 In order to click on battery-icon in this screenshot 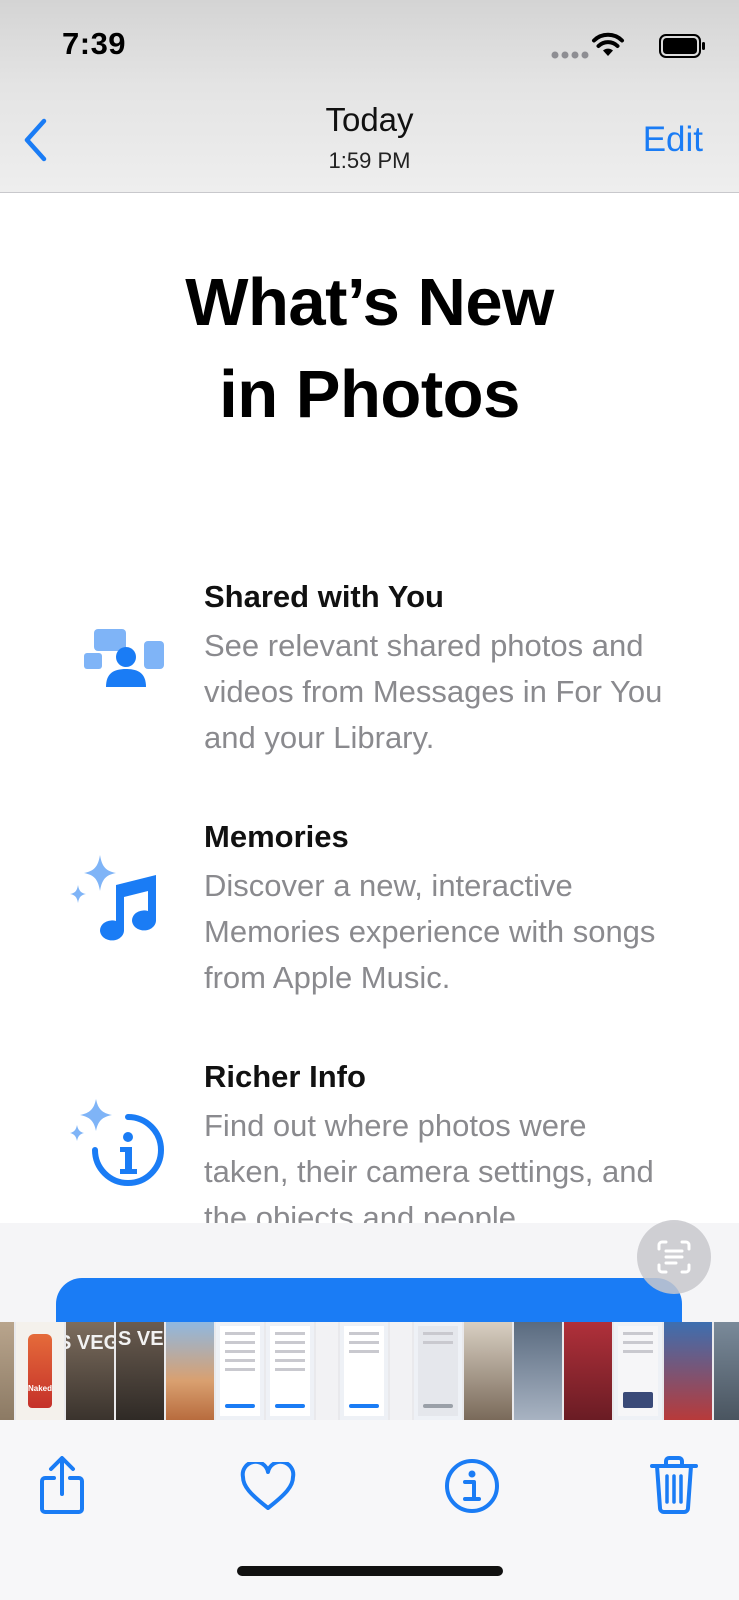, I will do `click(682, 46)`.